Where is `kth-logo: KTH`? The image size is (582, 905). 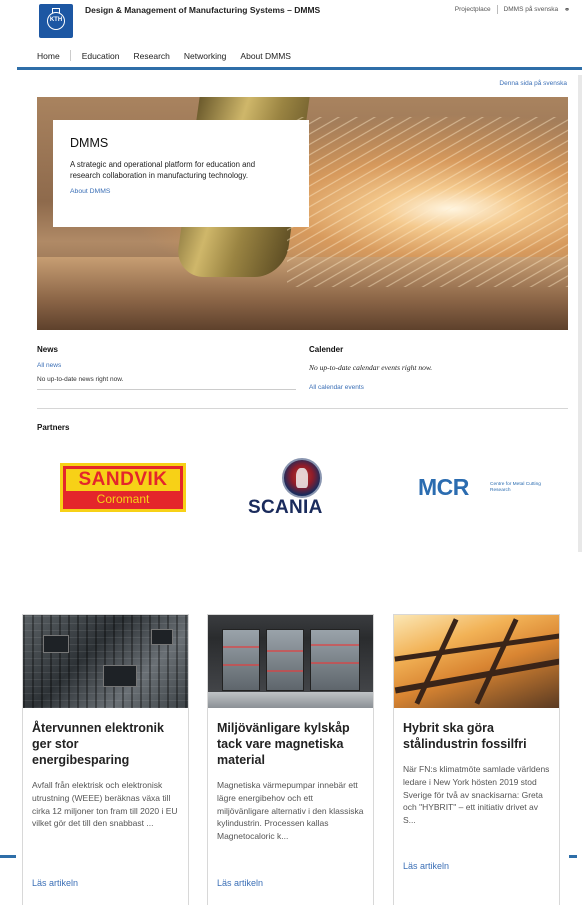 kth-logo: KTH is located at coordinates (56, 21).